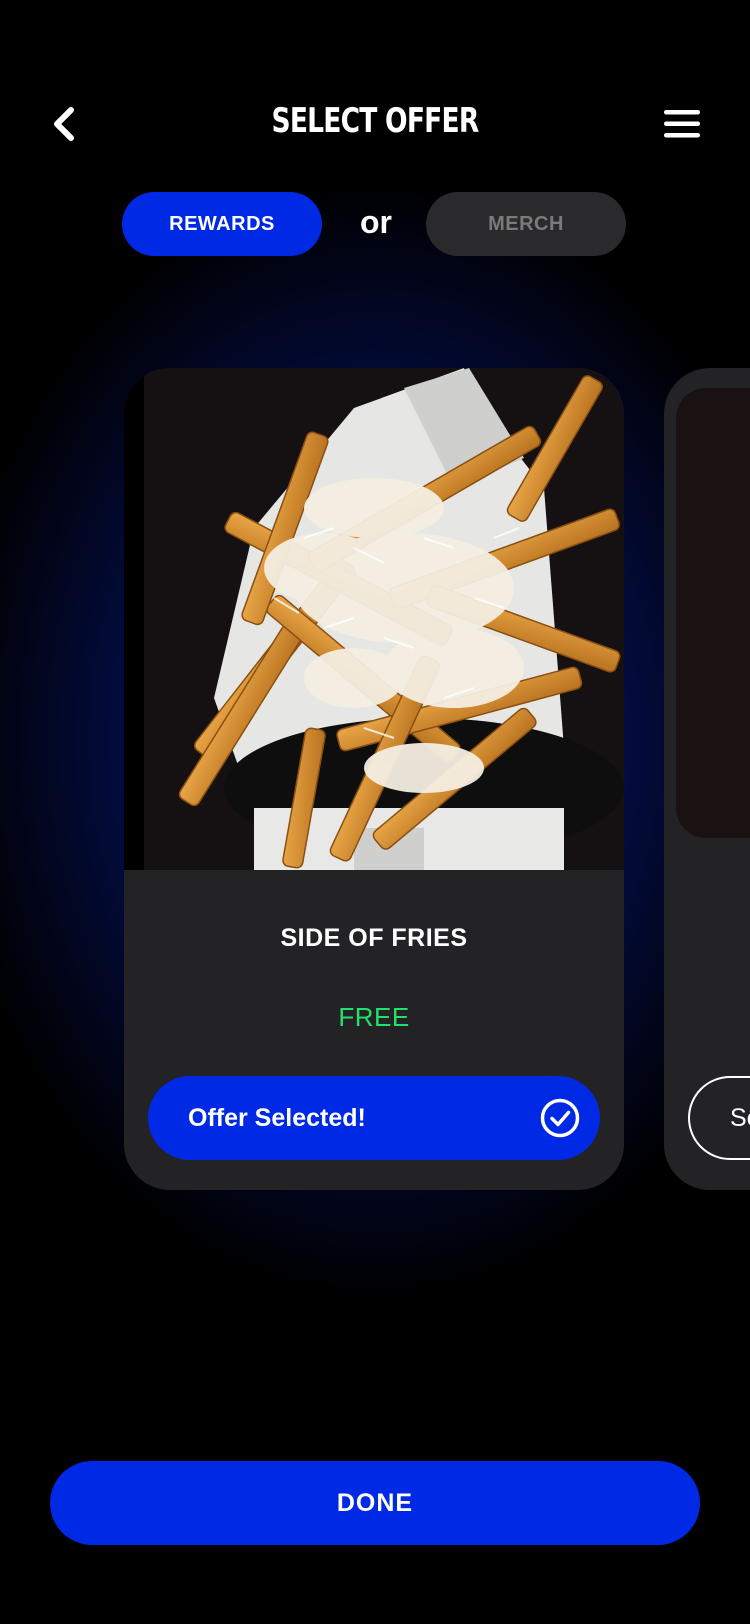 The width and height of the screenshot is (750, 1624). I want to click on done-button: DONE, so click(375, 1503).